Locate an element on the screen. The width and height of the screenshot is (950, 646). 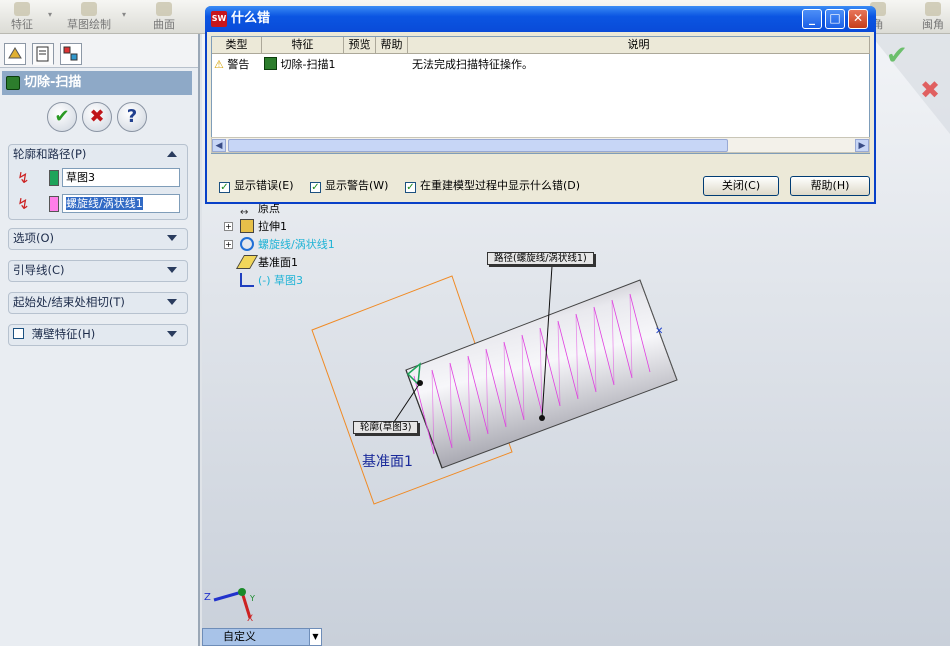
triad-x-label: X is located at coordinates (250, 619).